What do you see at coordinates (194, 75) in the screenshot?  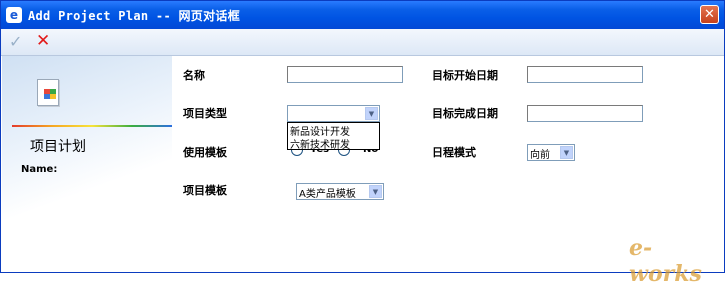 I see `name-label: 名称` at bounding box center [194, 75].